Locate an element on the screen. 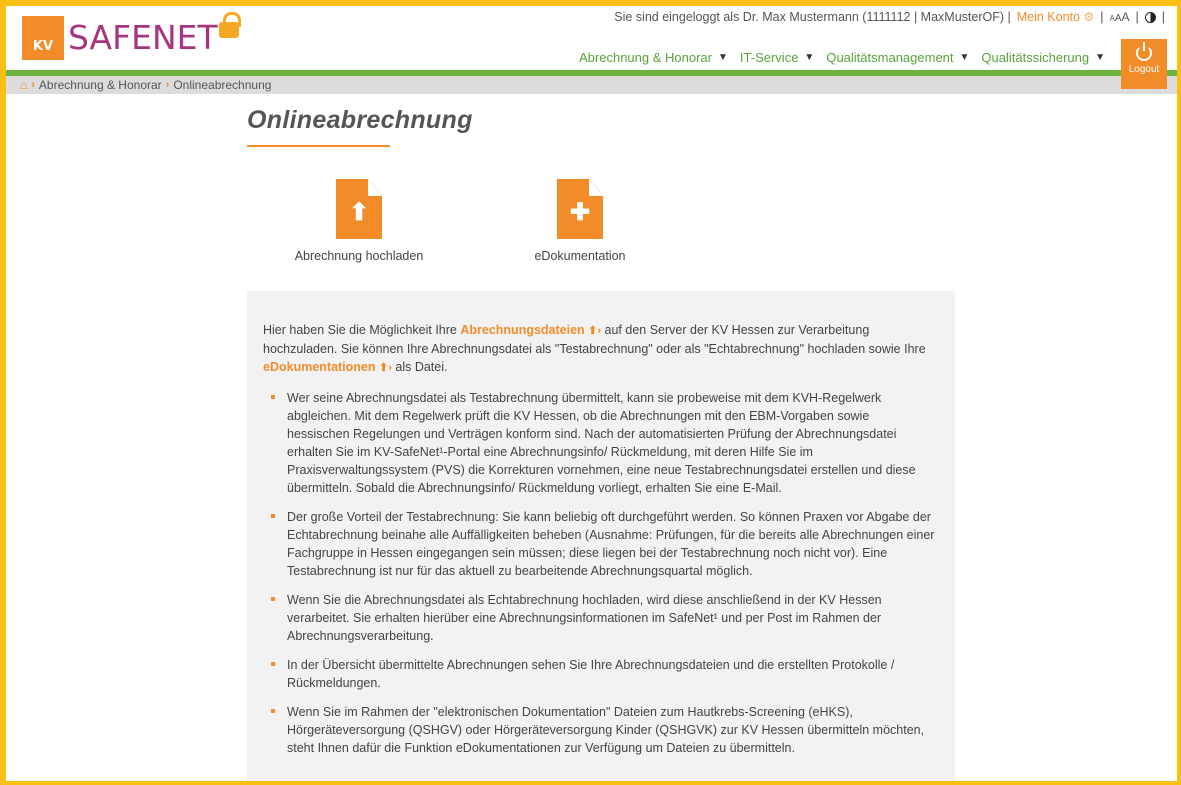 The image size is (1181, 785). file-upload-icon: ⬆ is located at coordinates (359, 209).